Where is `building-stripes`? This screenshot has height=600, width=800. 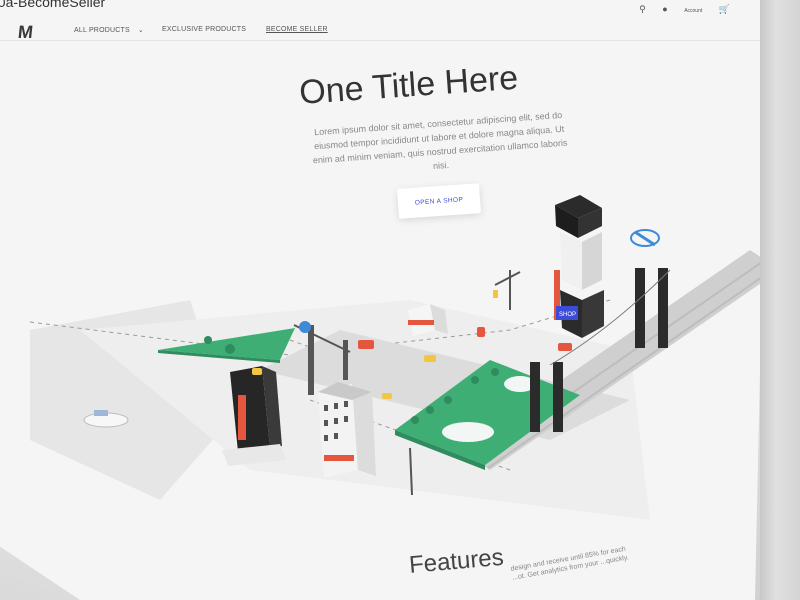
building-stripes is located at coordinates (242, 417).